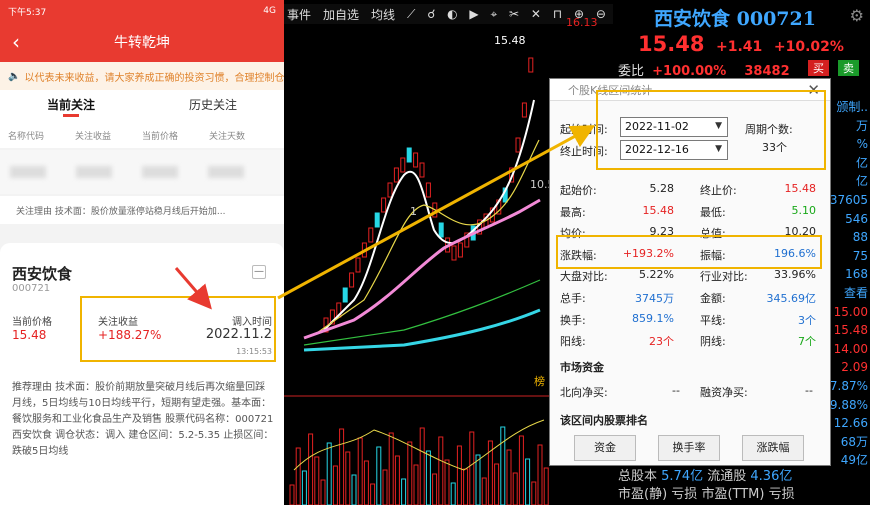 The image size is (870, 505). What do you see at coordinates (682, 476) in the screenshot?
I see `total-shares-value: 5.74亿` at bounding box center [682, 476].